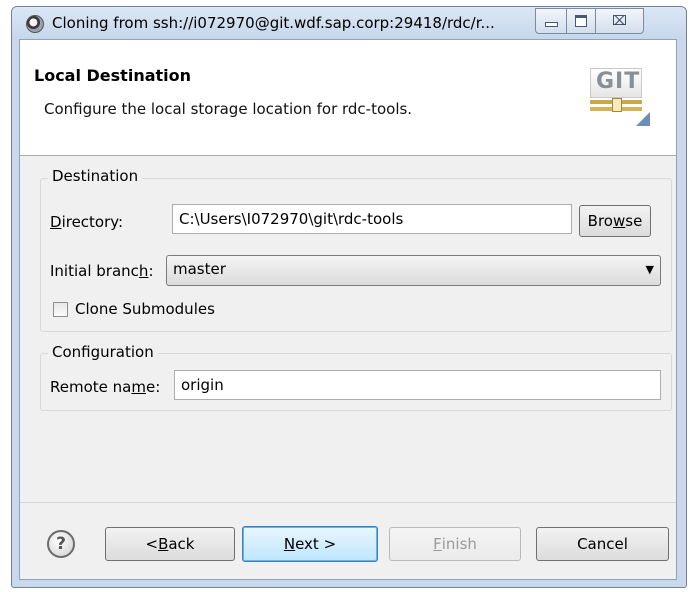 Image resolution: width=690 pixels, height=592 pixels. What do you see at coordinates (413, 270) in the screenshot?
I see `initial-branch-select: master ▼` at bounding box center [413, 270].